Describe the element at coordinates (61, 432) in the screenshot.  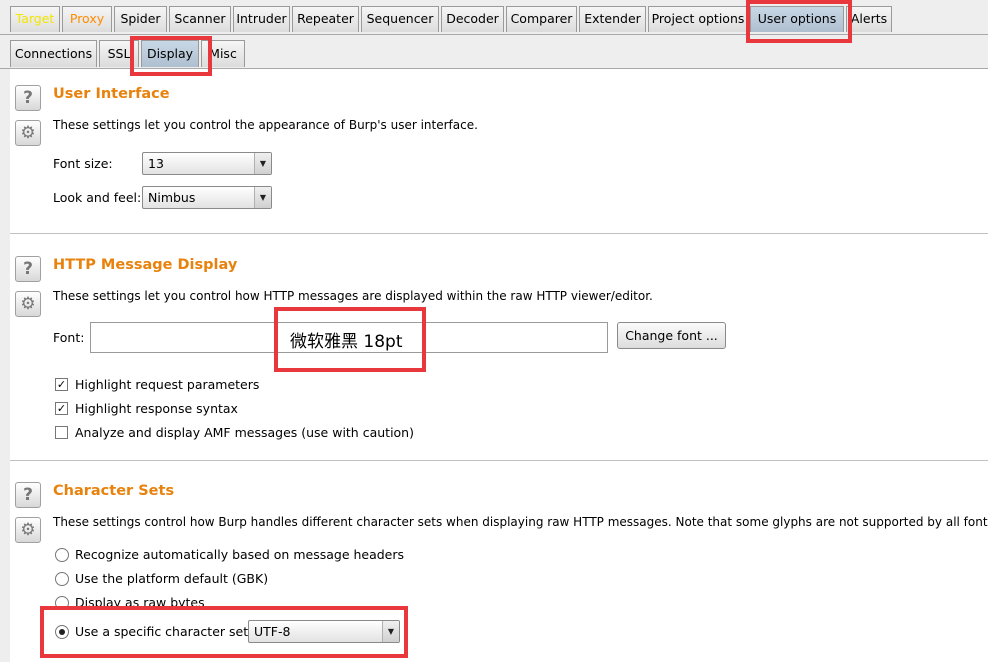
I see `amf-checkbox` at that location.